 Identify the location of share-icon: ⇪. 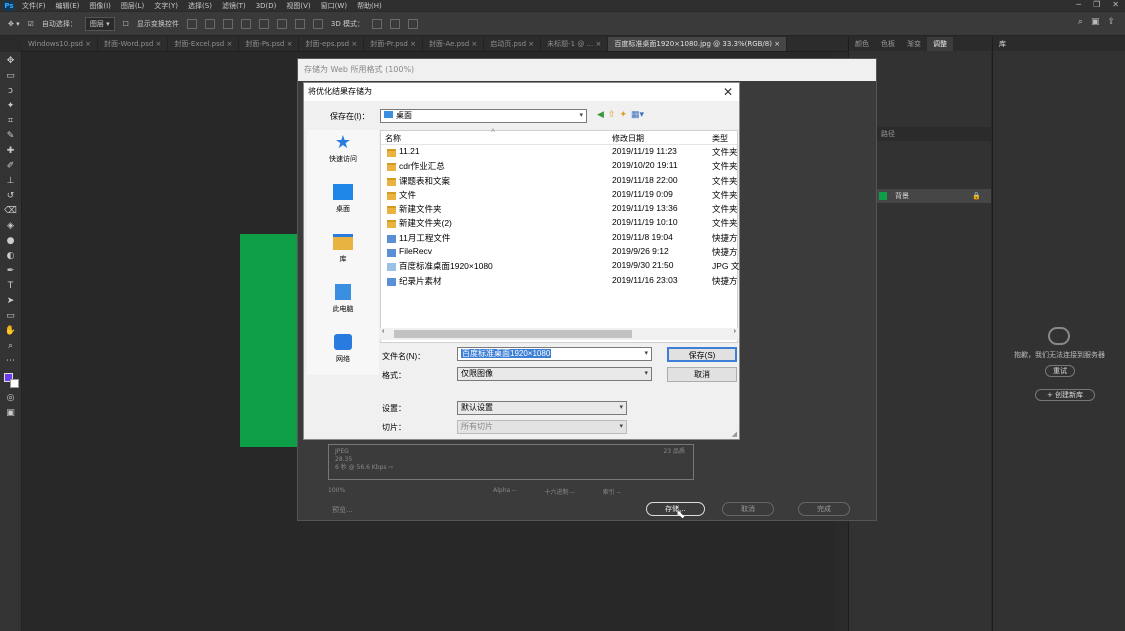
(1111, 22).